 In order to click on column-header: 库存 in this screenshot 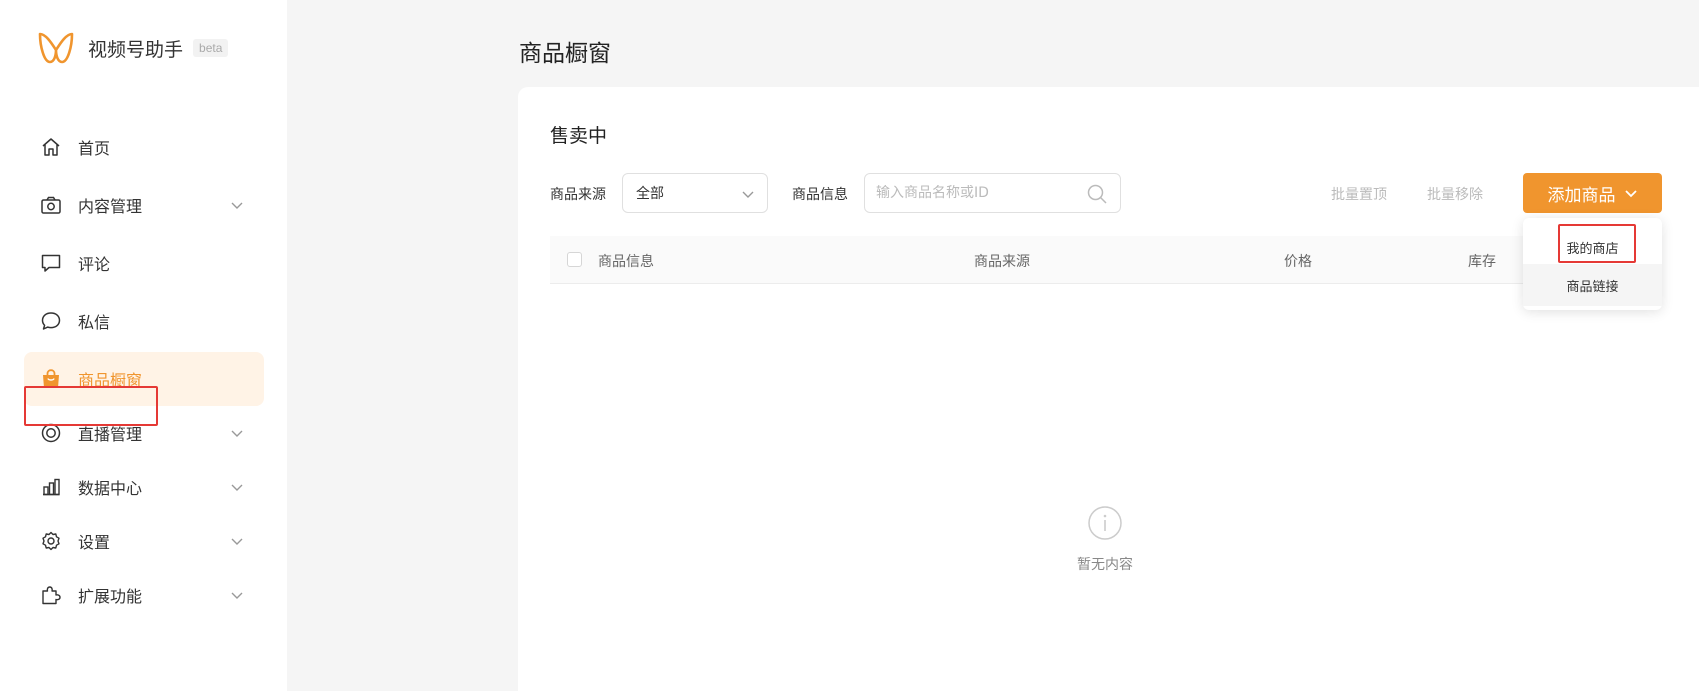, I will do `click(1482, 262)`.